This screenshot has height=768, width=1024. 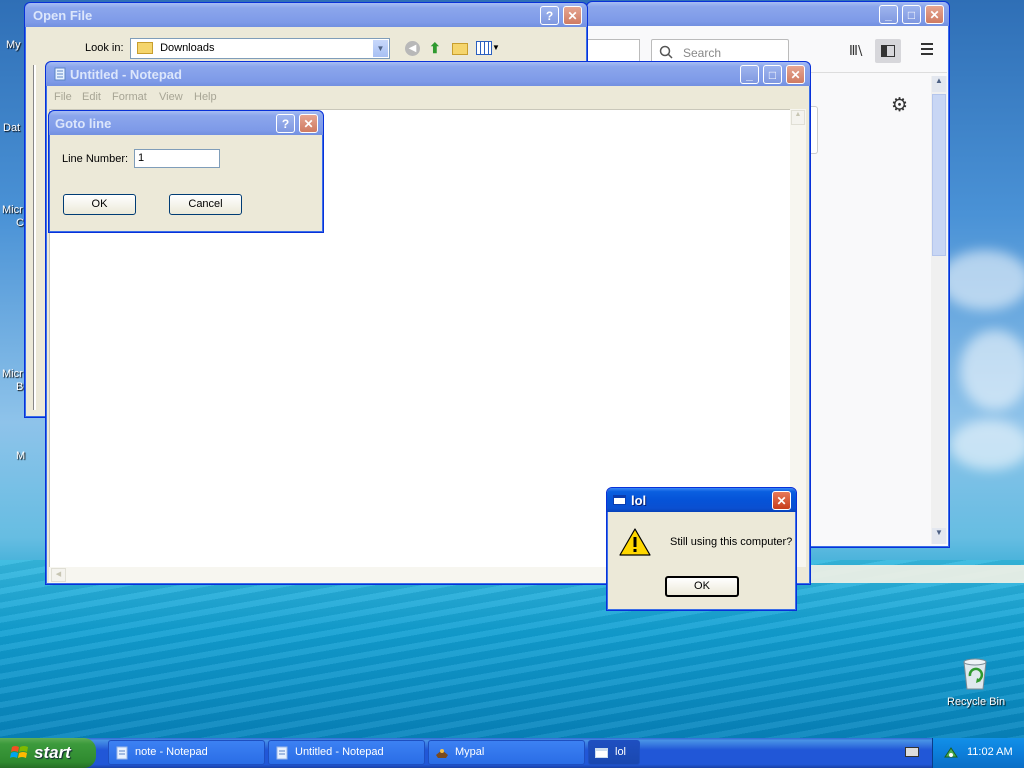 What do you see at coordinates (205, 97) in the screenshot?
I see `menu-help: Help` at bounding box center [205, 97].